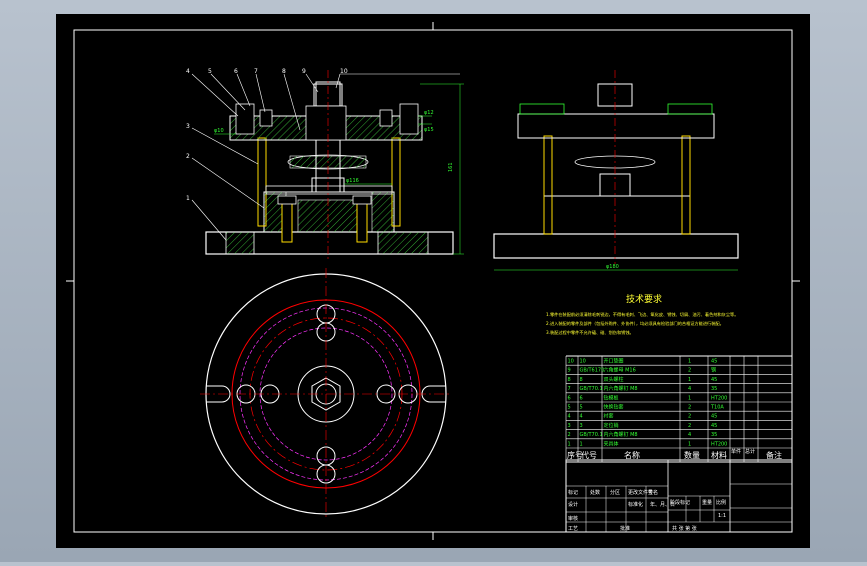  Describe the element at coordinates (713, 370) in the screenshot. I see `parts-row-material: 钢` at that location.